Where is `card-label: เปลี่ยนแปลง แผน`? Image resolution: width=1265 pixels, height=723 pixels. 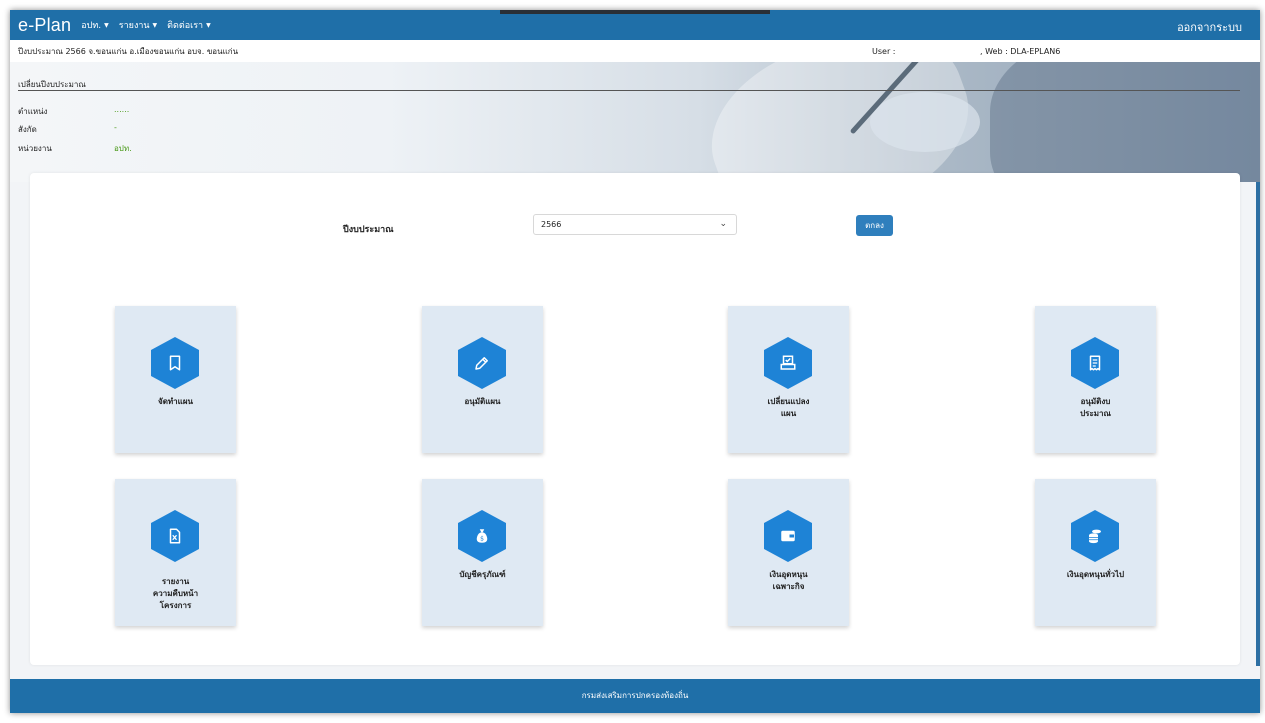
card-label: เปลี่ยนแปลง แผน is located at coordinates (788, 407).